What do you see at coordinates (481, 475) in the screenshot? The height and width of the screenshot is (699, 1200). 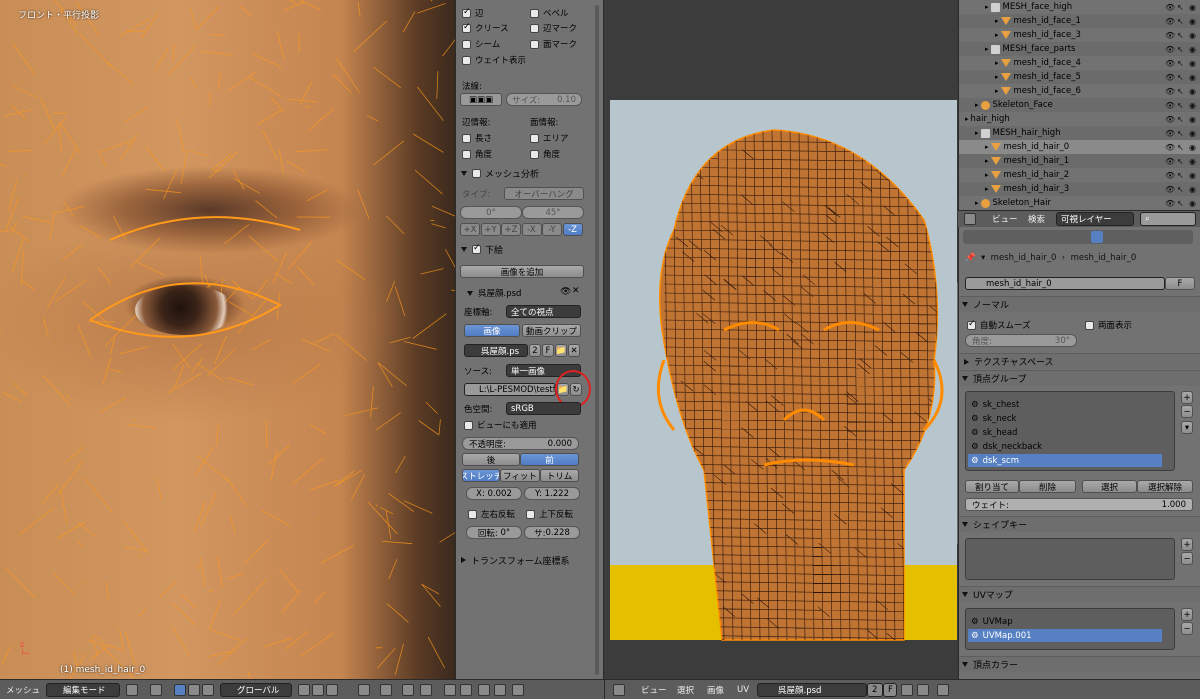 I see `stretch-button: ストレッチ` at bounding box center [481, 475].